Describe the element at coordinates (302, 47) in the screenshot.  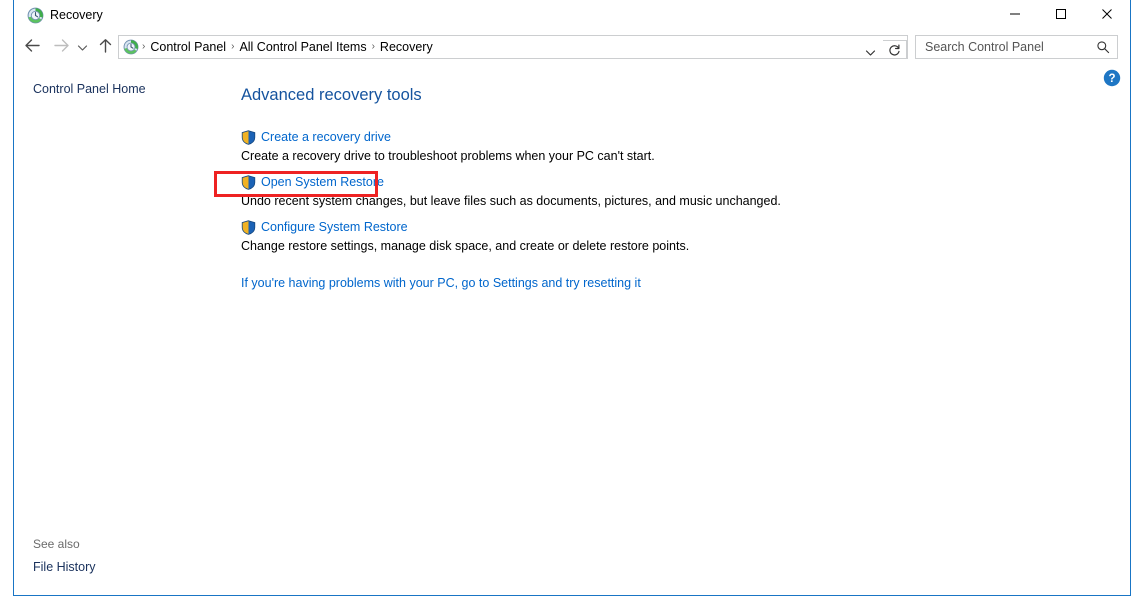
I see `breadcrumb-all-control-panel-items: All Control Panel Items` at that location.